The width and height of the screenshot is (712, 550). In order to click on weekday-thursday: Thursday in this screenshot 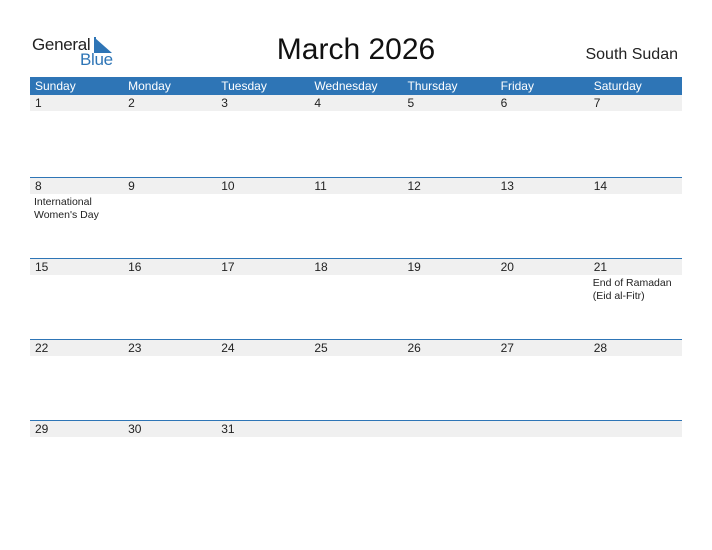, I will do `click(432, 86)`.